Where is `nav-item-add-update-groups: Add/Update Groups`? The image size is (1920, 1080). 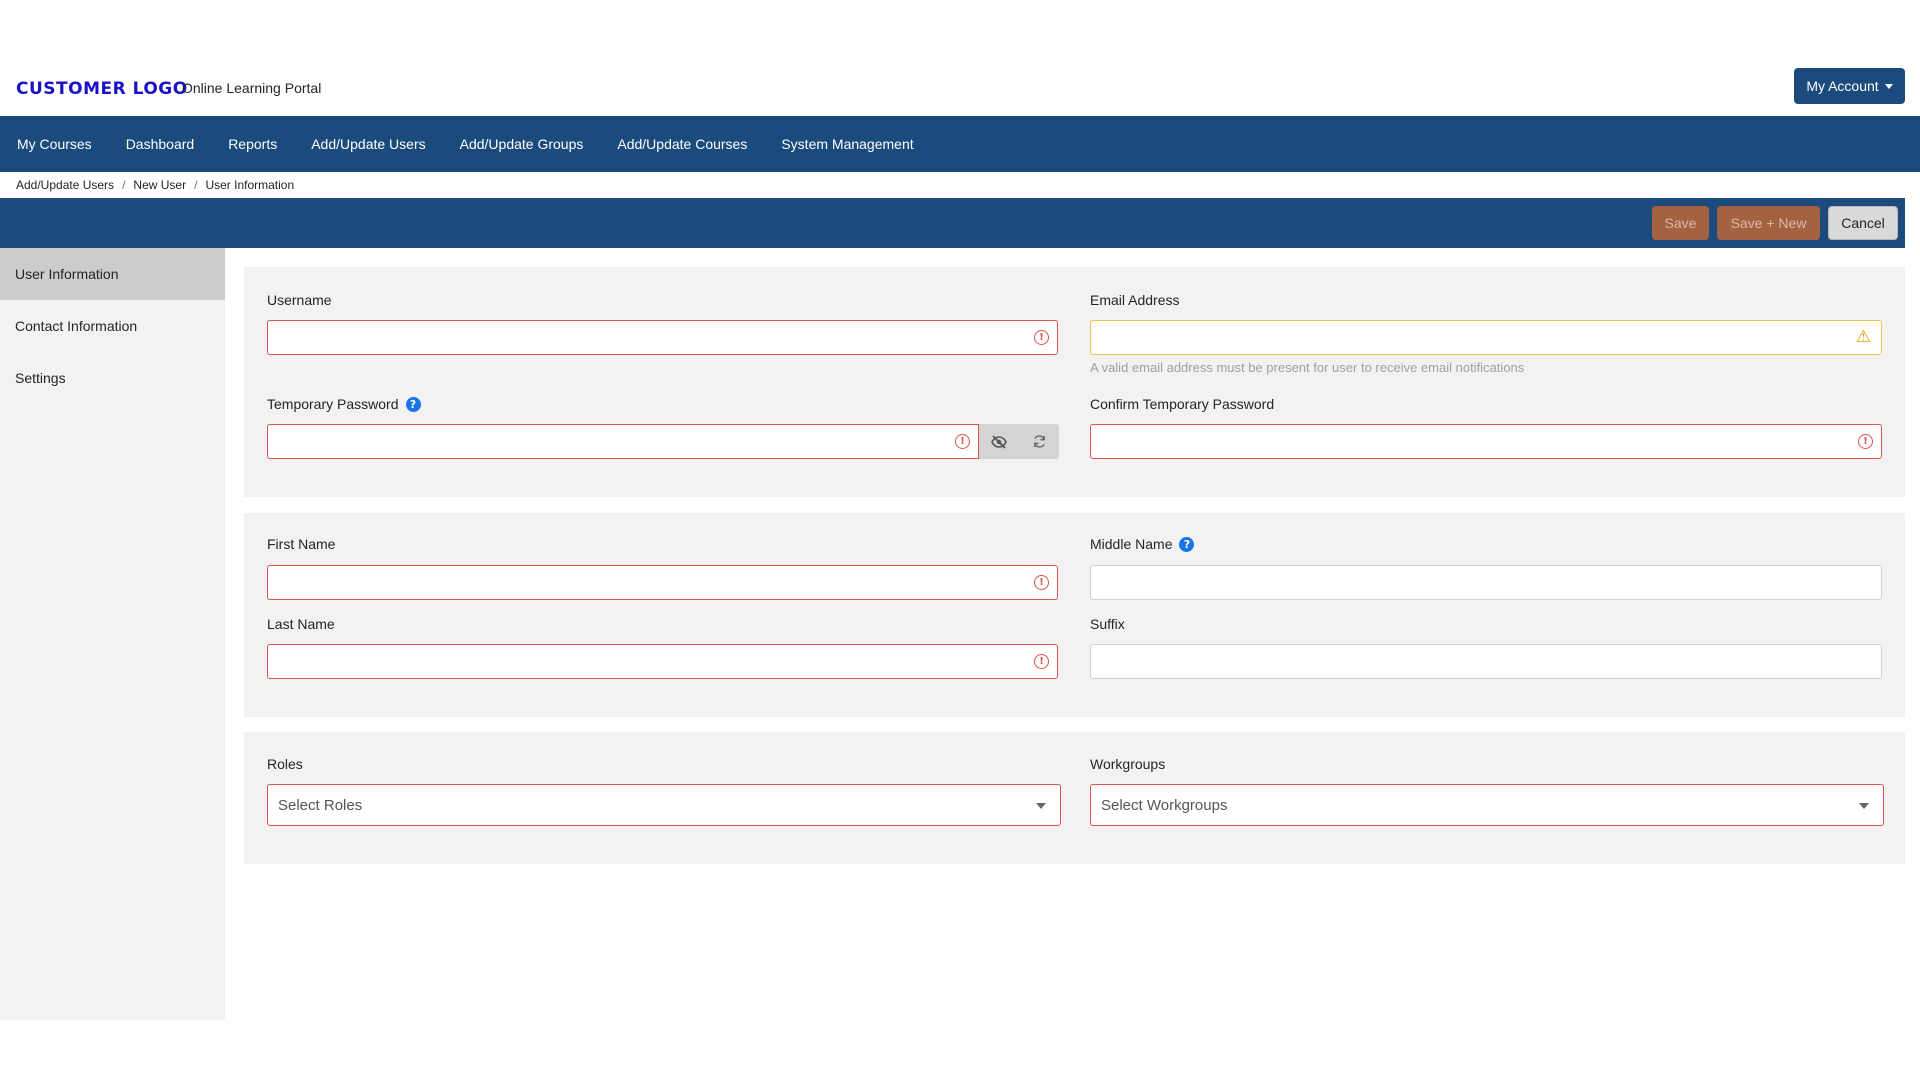
nav-item-add-update-groups: Add/Update Groups is located at coordinates (522, 144).